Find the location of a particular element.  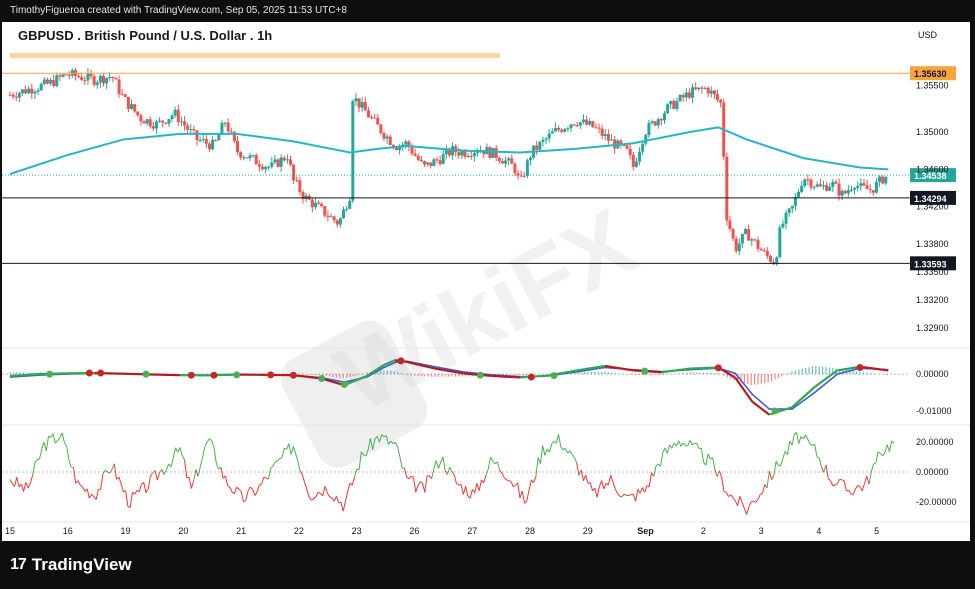

tradingview-brand: TradingView is located at coordinates (81, 564).